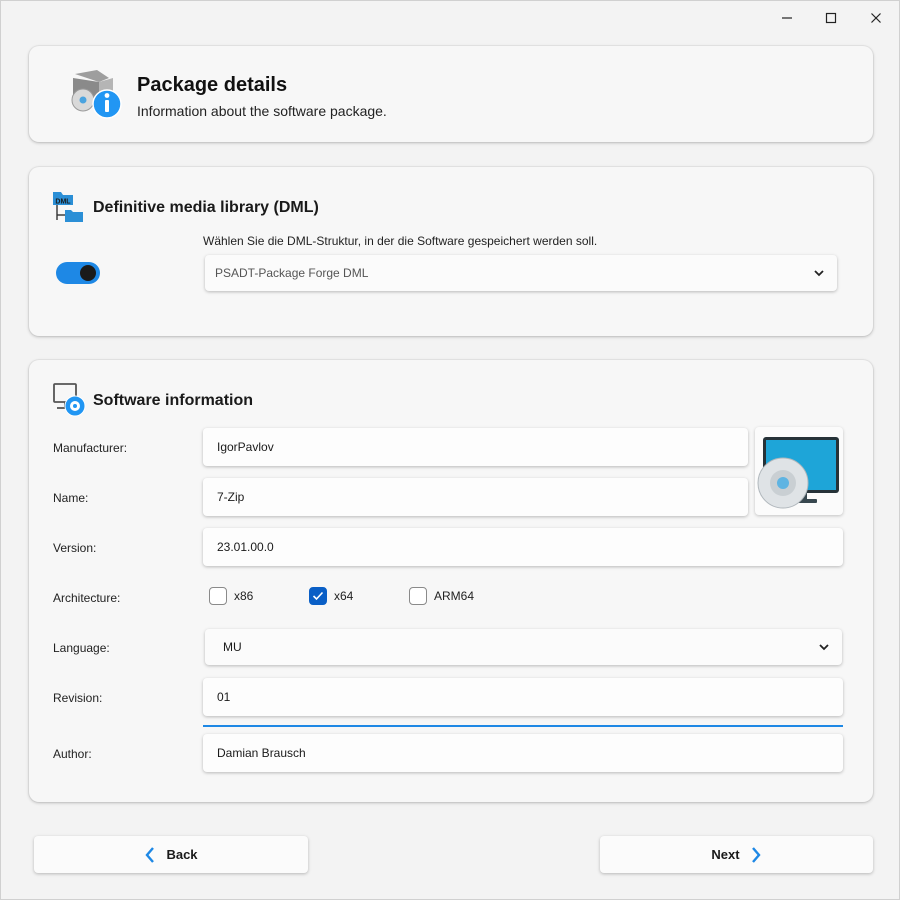  Describe the element at coordinates (523, 726) in the screenshot. I see `focus-underline` at that location.